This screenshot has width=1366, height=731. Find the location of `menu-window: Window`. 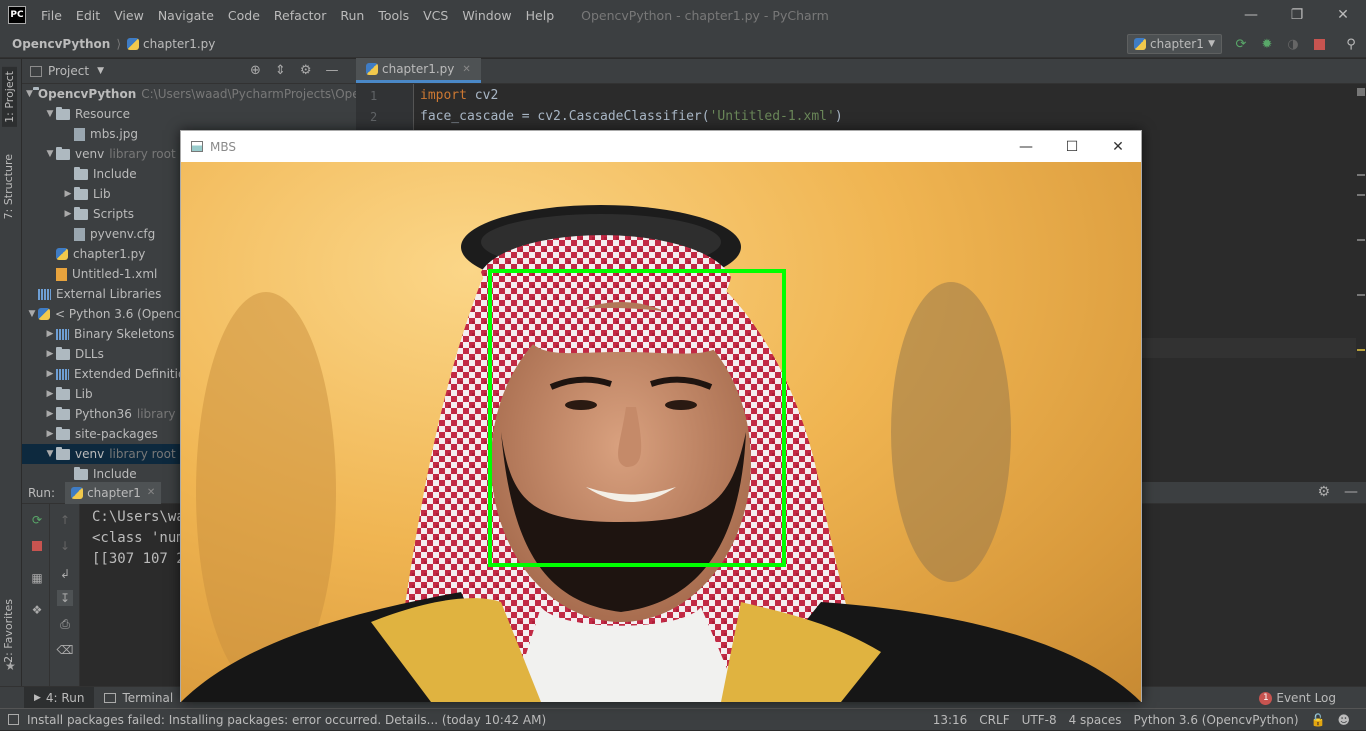

menu-window: Window is located at coordinates (486, 15).